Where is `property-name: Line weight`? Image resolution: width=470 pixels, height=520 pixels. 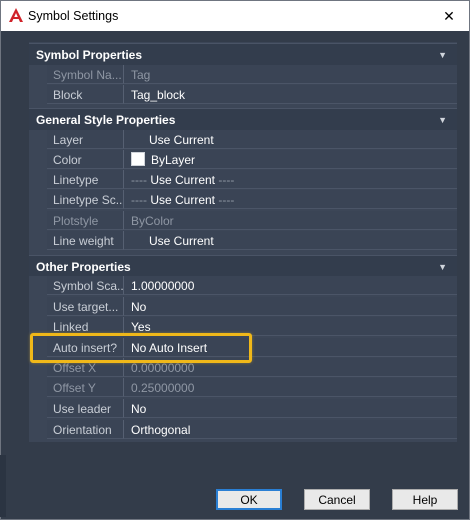 property-name: Line weight is located at coordinates (85, 240).